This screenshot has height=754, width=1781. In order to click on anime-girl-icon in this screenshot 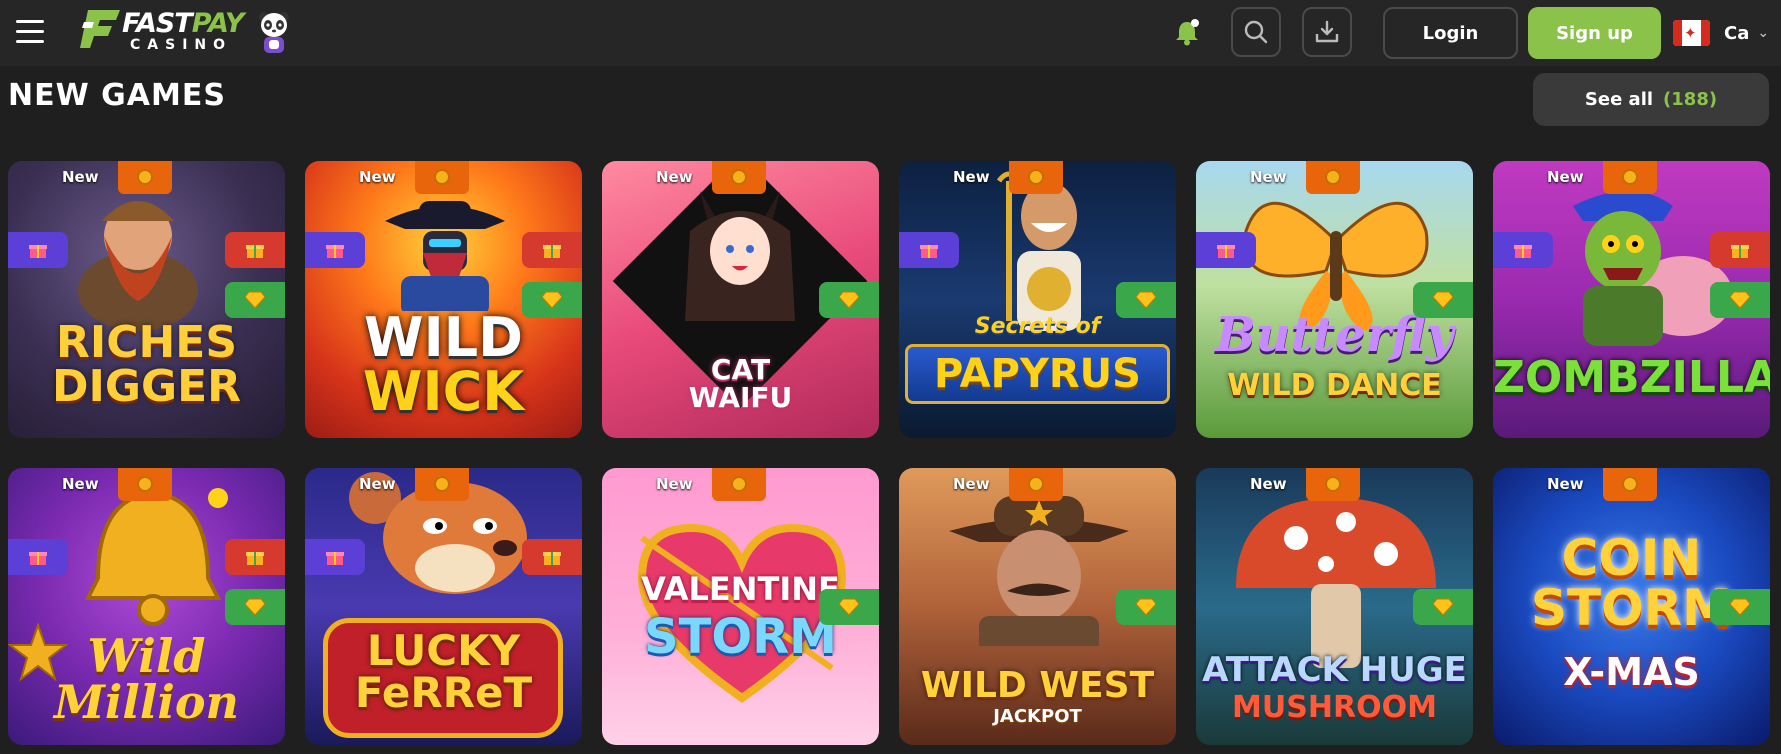, I will do `click(740, 256)`.